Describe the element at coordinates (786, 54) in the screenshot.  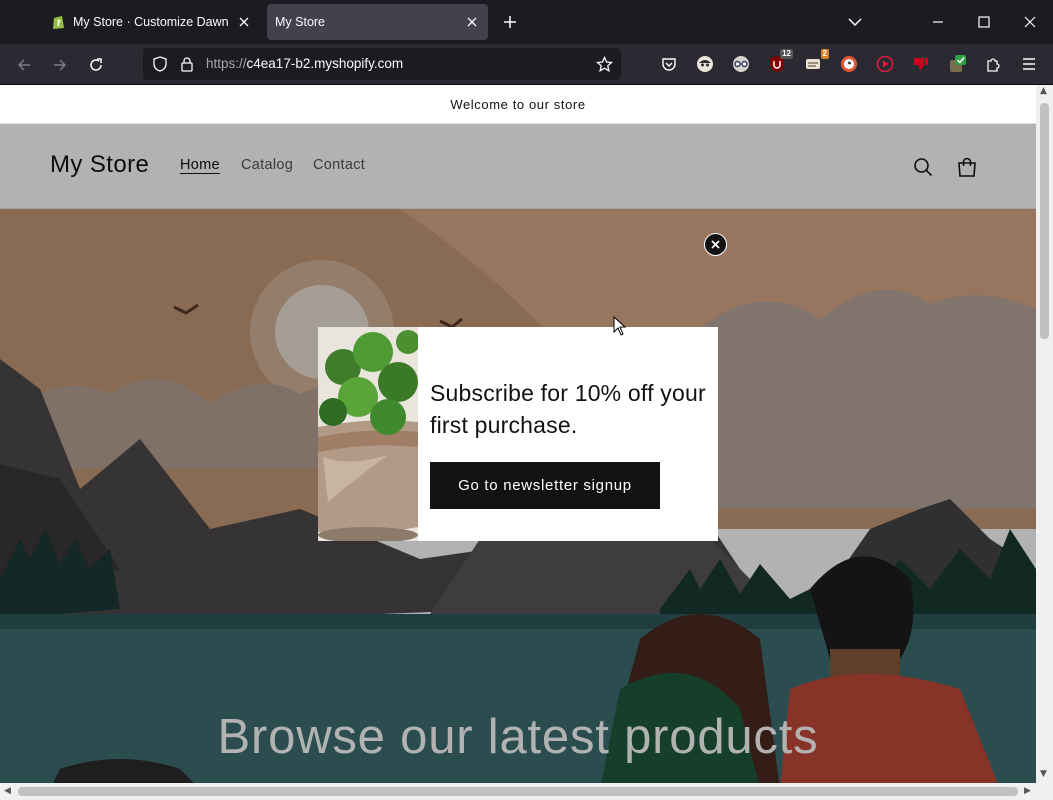
I see `ublock-badge: 12` at that location.